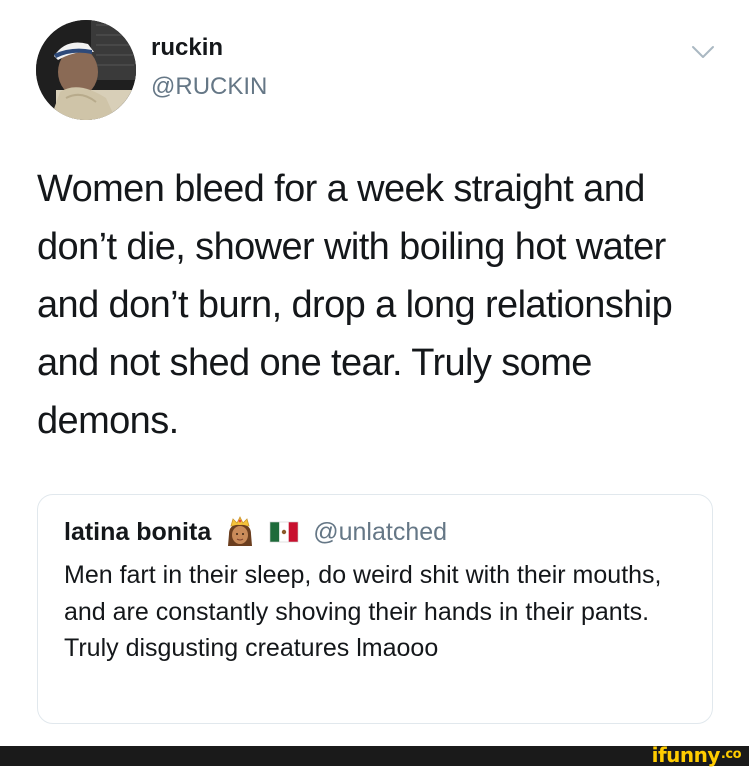 The width and height of the screenshot is (749, 767). Describe the element at coordinates (284, 532) in the screenshot. I see `mexico-flag-emoji` at that location.